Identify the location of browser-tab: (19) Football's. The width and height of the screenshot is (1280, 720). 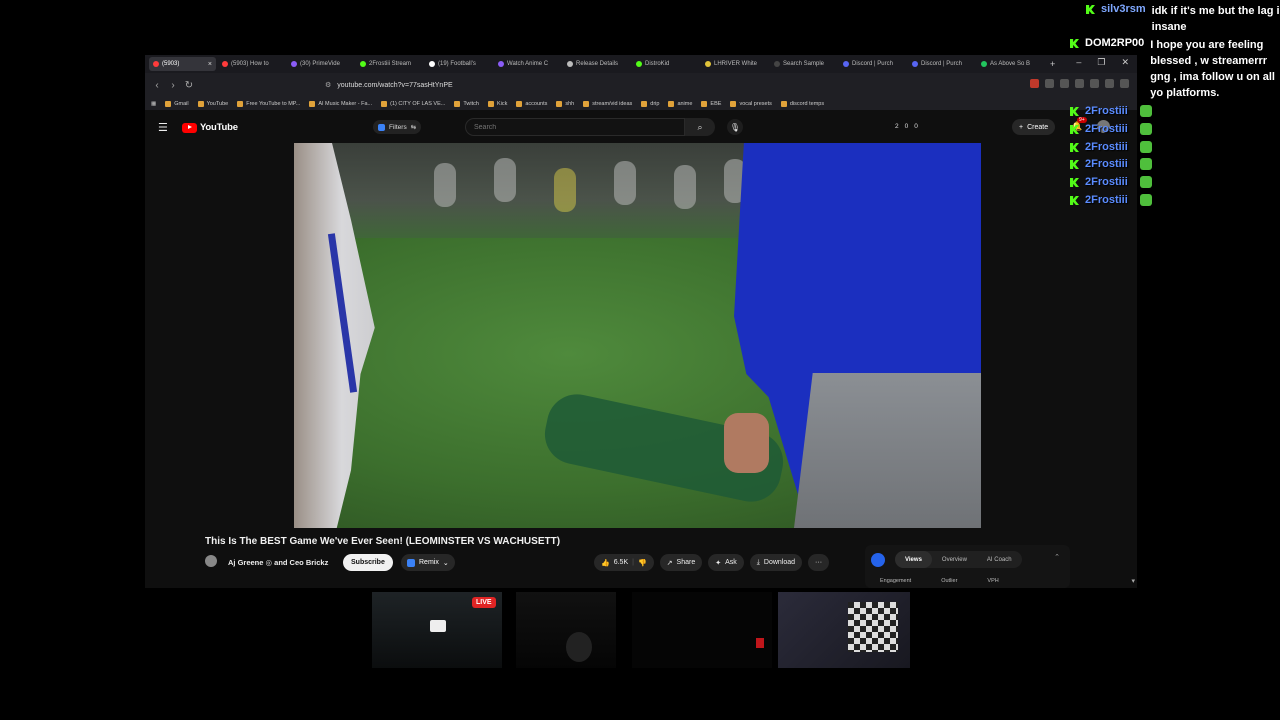
(458, 64).